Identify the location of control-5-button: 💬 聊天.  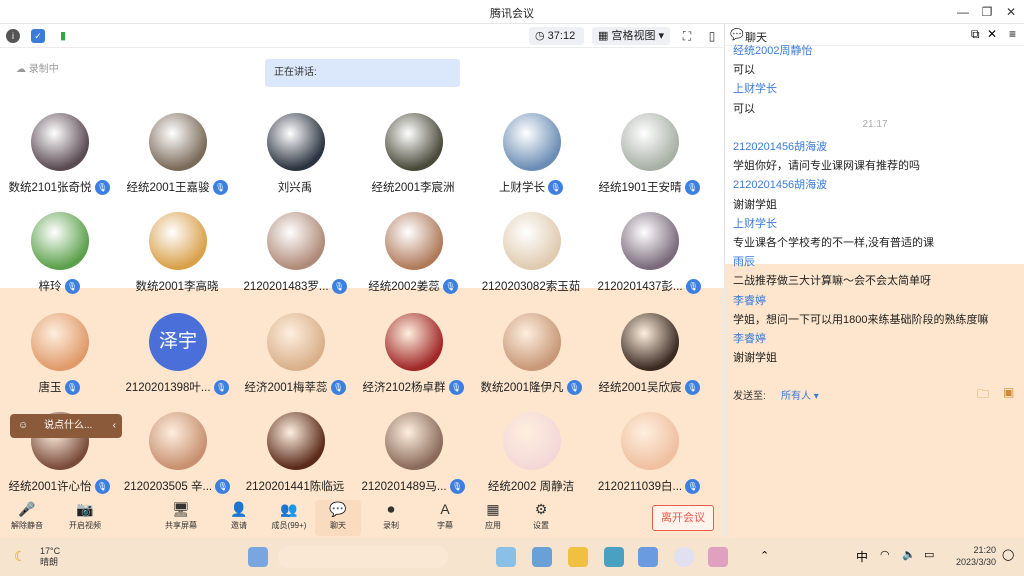
(338, 518).